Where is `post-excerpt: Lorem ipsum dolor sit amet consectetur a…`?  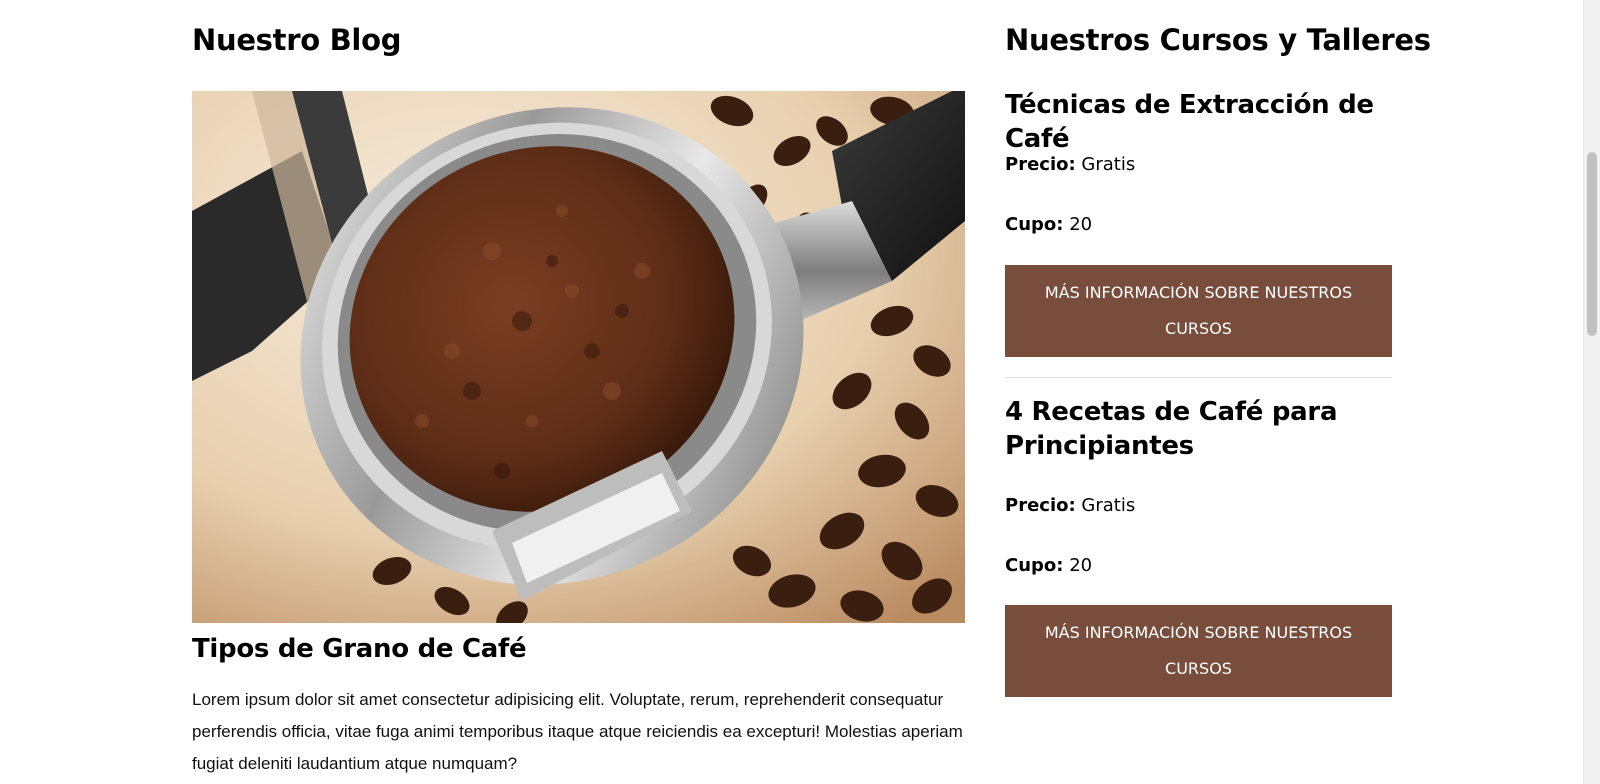
post-excerpt: Lorem ipsum dolor sit amet consectetur a… is located at coordinates (577, 731).